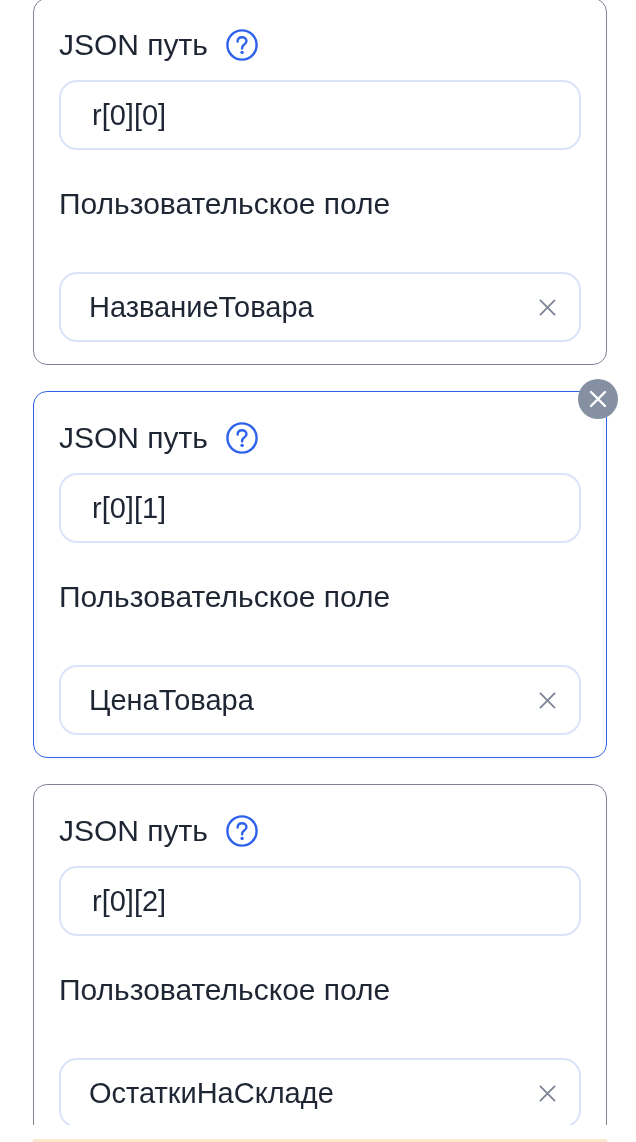 This screenshot has height=1142, width=636. I want to click on close-icon, so click(598, 399).